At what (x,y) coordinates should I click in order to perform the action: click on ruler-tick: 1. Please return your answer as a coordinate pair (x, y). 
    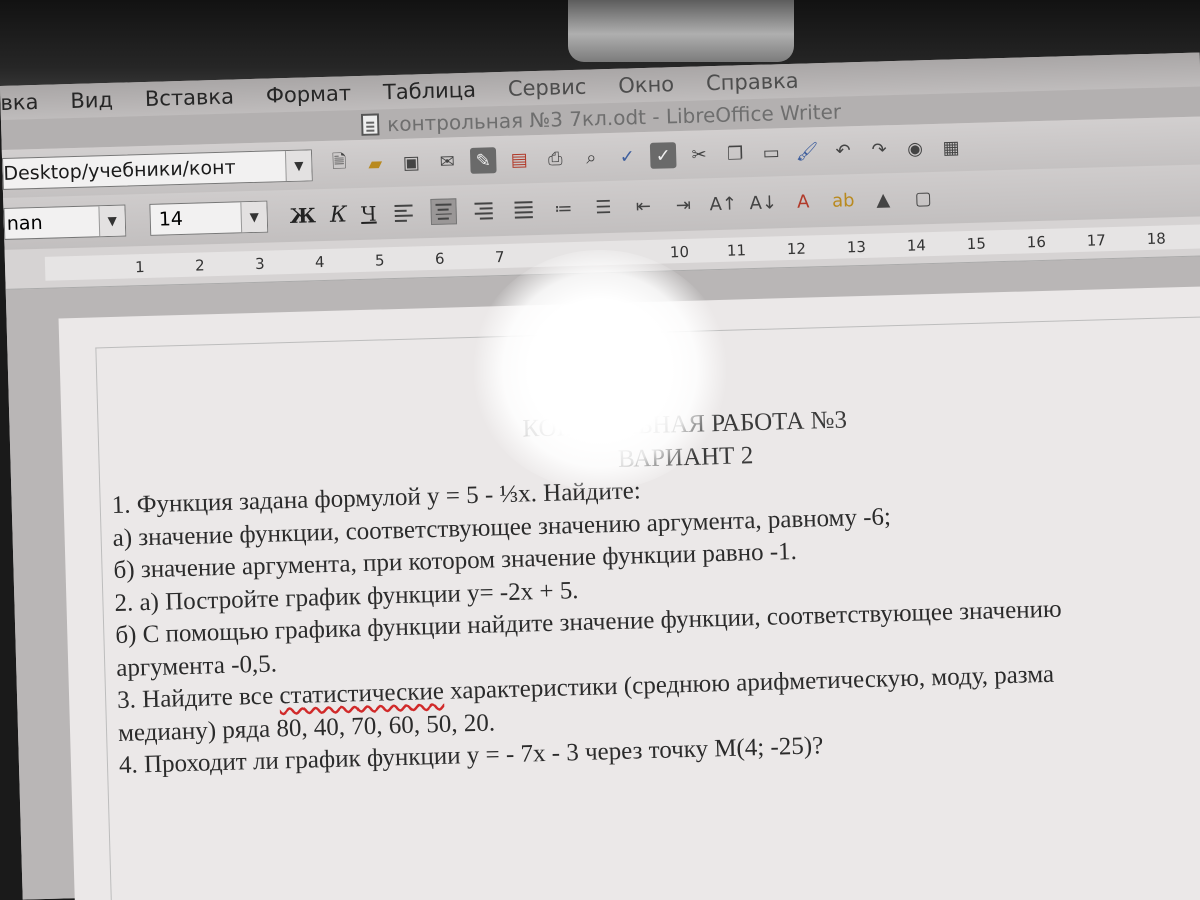
    Looking at the image, I should click on (139, 267).